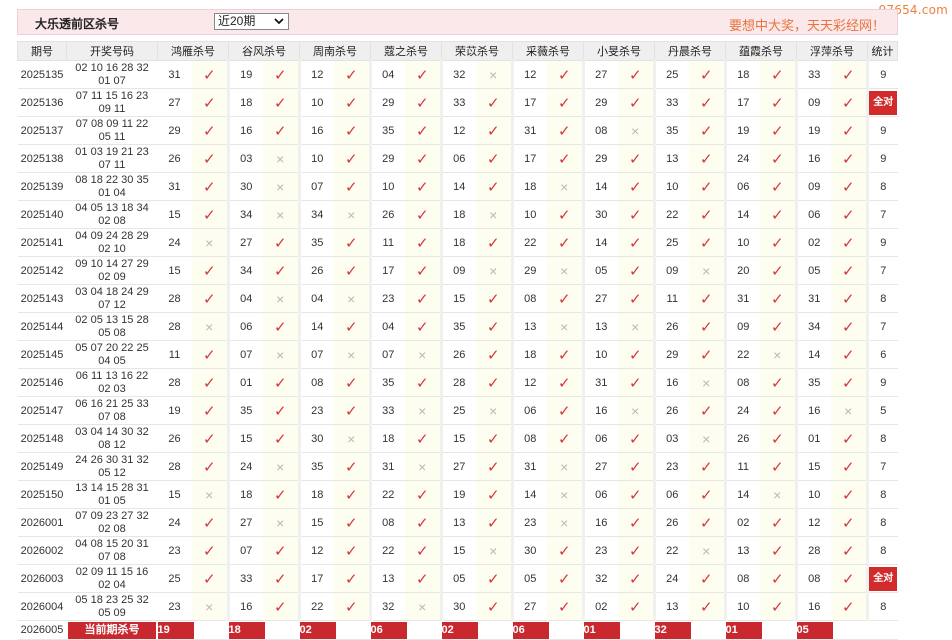 This screenshot has width=952, height=640. I want to click on current-kill-cell: 06, so click(406, 630).